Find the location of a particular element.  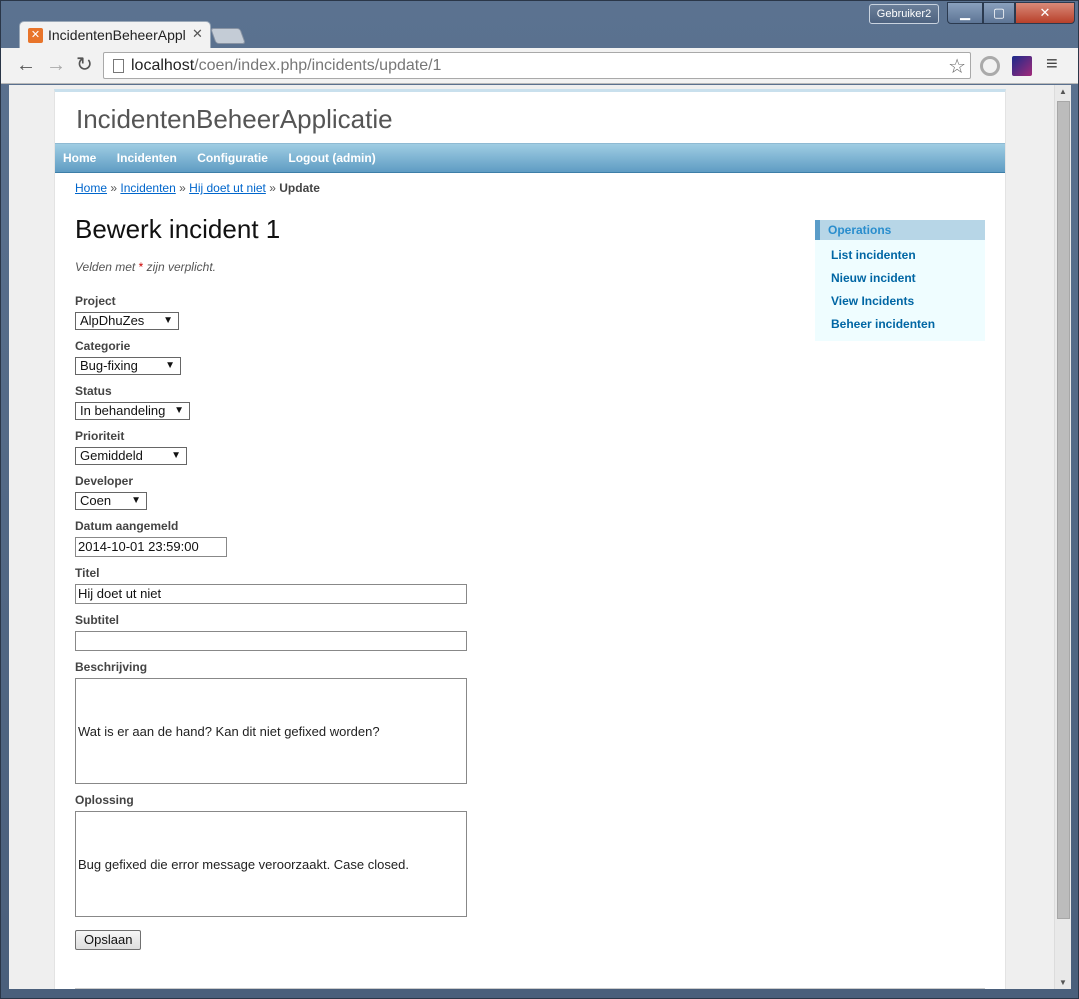

list-item: Beheer incidenten is located at coordinates (908, 325).